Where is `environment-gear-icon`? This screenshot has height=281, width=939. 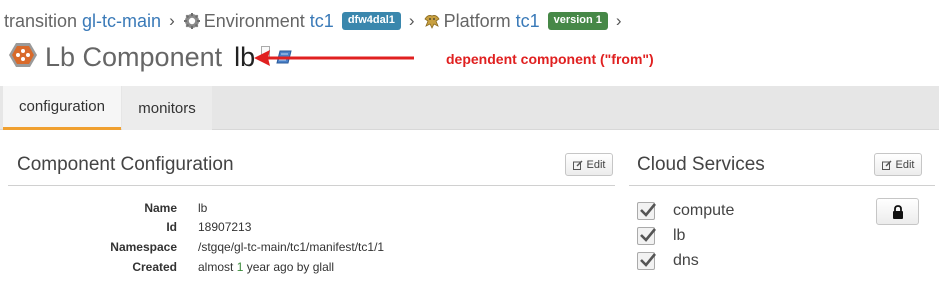
environment-gear-icon is located at coordinates (192, 21).